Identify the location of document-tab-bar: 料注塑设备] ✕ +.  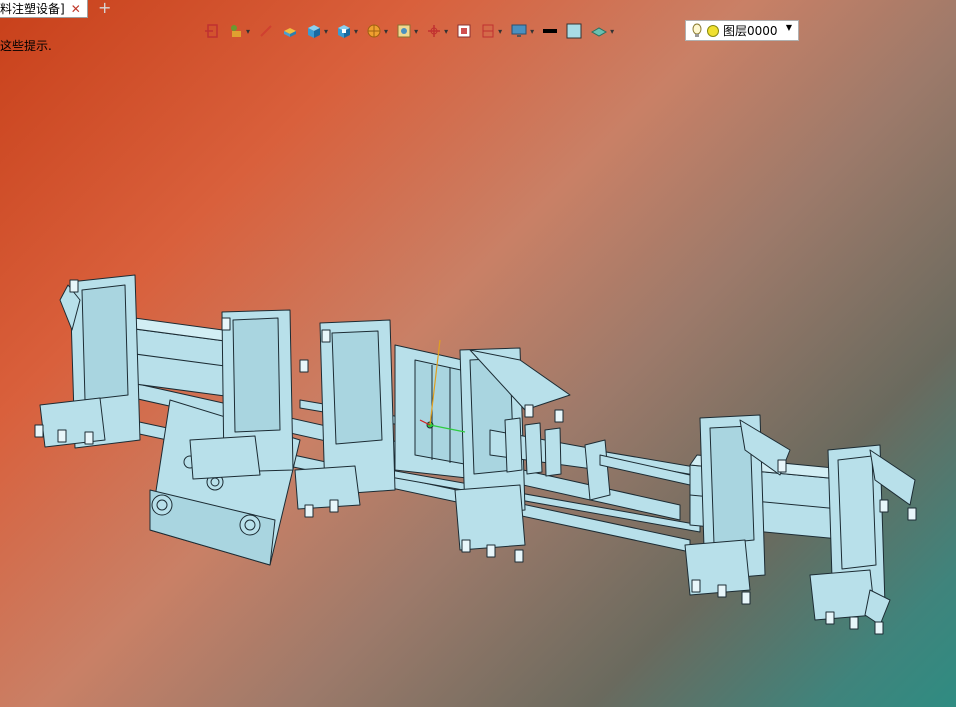
(478, 9).